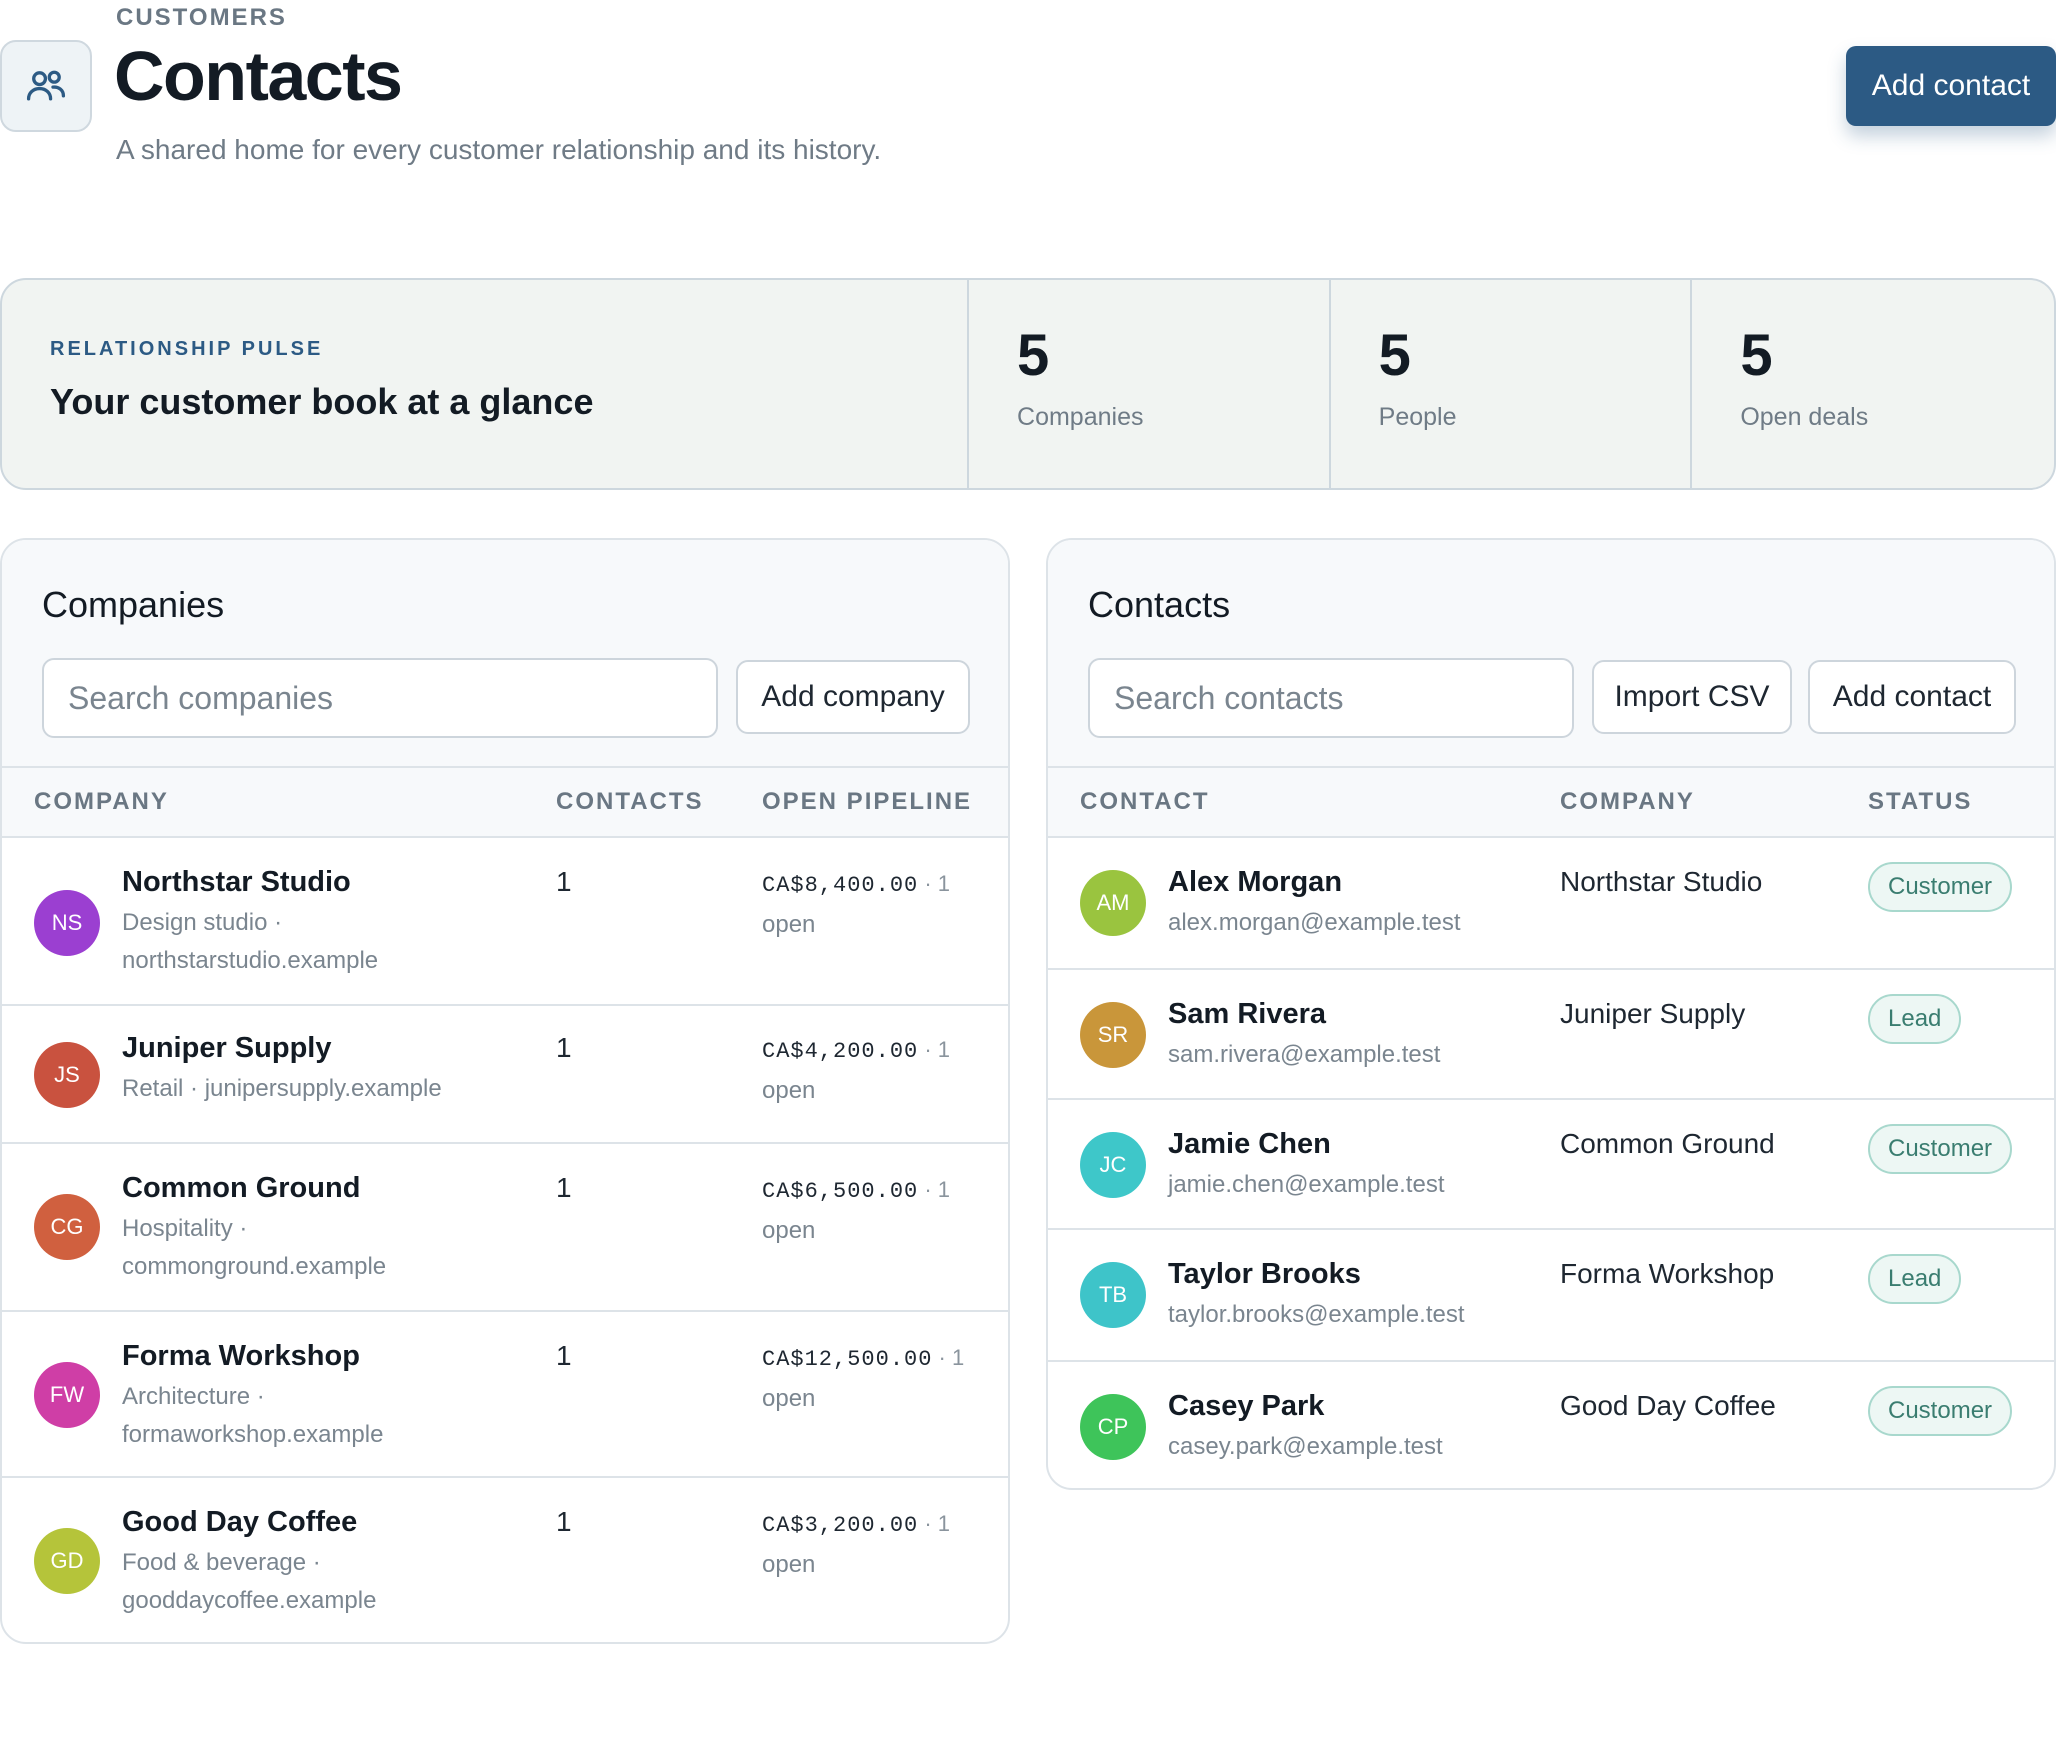 The width and height of the screenshot is (2056, 1740). Describe the element at coordinates (840, 1525) in the screenshot. I see `pipeline-value: CA$3,200.00` at that location.